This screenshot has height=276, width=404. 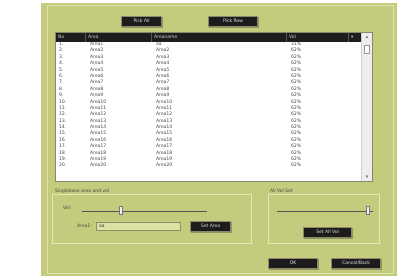 I want to click on scroll-down-icon: ▾, so click(x=367, y=177).